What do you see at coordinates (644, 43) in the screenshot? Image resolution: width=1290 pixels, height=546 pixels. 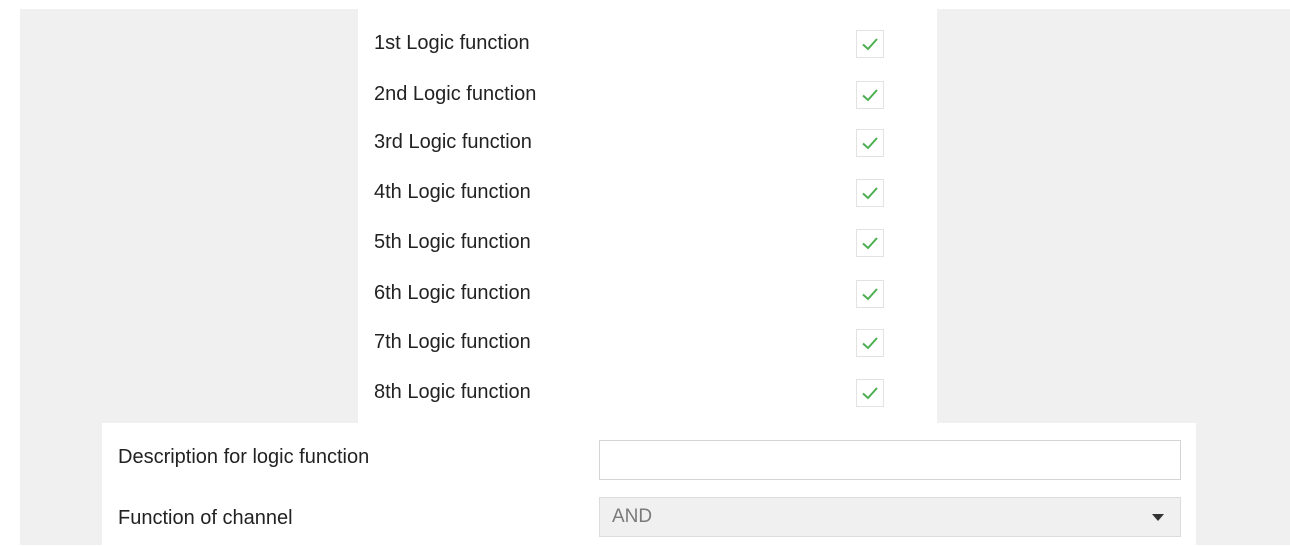 I see `logic-function-row: 1st Logic function` at bounding box center [644, 43].